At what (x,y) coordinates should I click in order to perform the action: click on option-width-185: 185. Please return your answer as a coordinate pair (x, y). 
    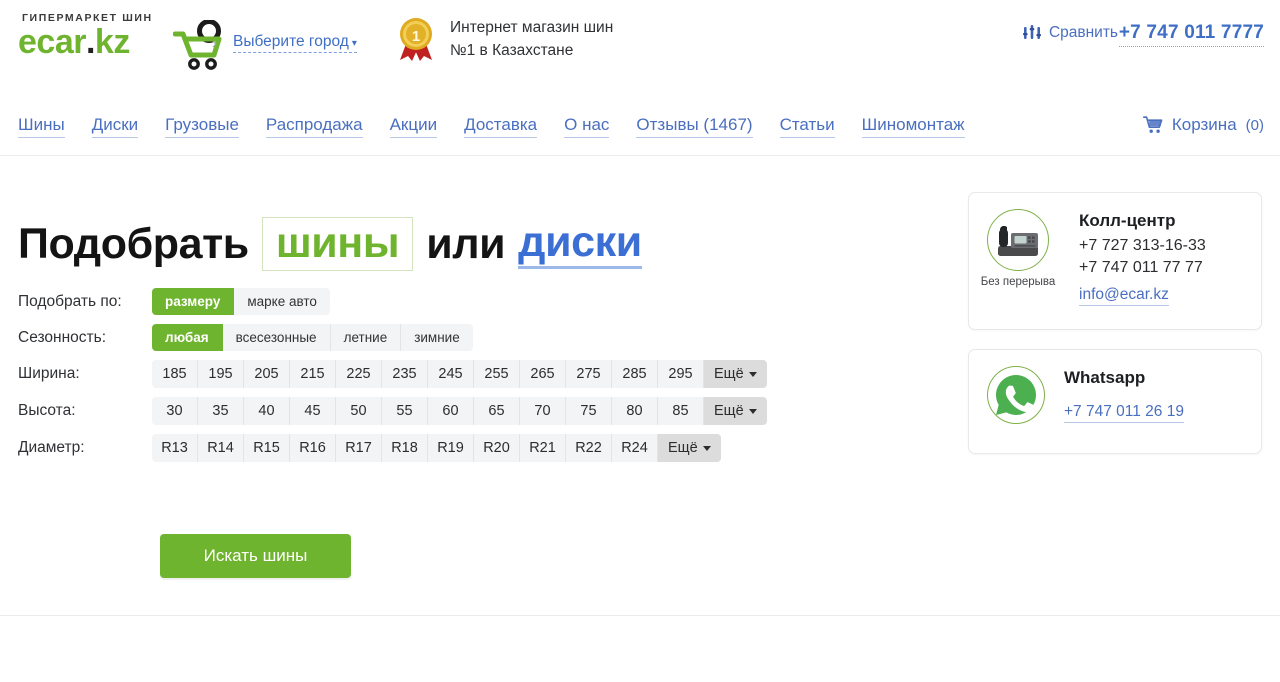
    Looking at the image, I should click on (175, 374).